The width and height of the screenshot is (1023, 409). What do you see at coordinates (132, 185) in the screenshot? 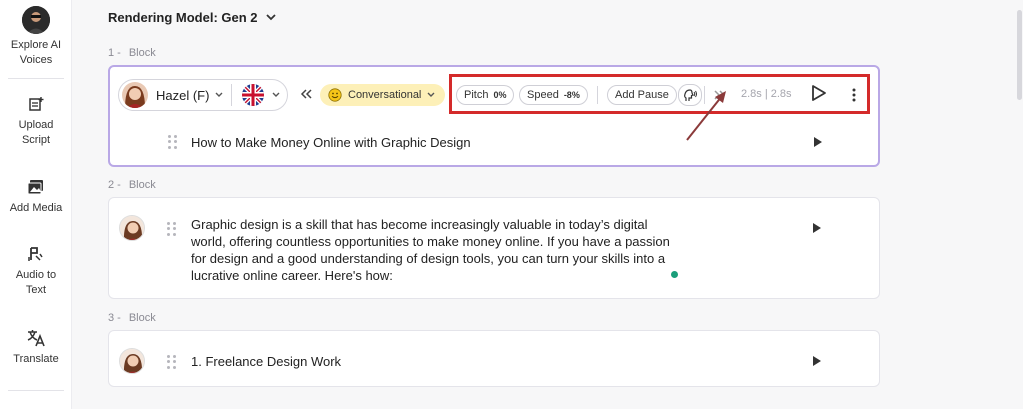
I see `block-label: 2 - Block` at bounding box center [132, 185].